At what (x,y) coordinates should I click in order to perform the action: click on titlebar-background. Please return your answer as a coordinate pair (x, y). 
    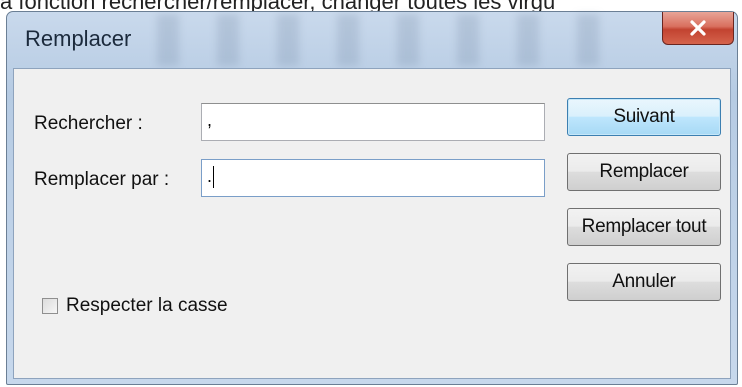
    Looking at the image, I should click on (397, 40).